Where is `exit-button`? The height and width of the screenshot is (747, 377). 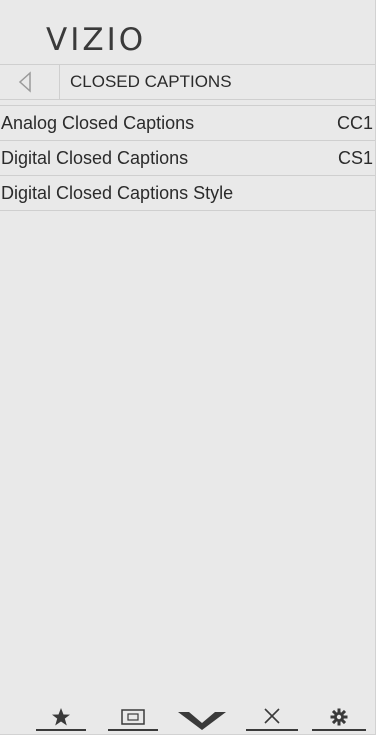
exit-button is located at coordinates (272, 716).